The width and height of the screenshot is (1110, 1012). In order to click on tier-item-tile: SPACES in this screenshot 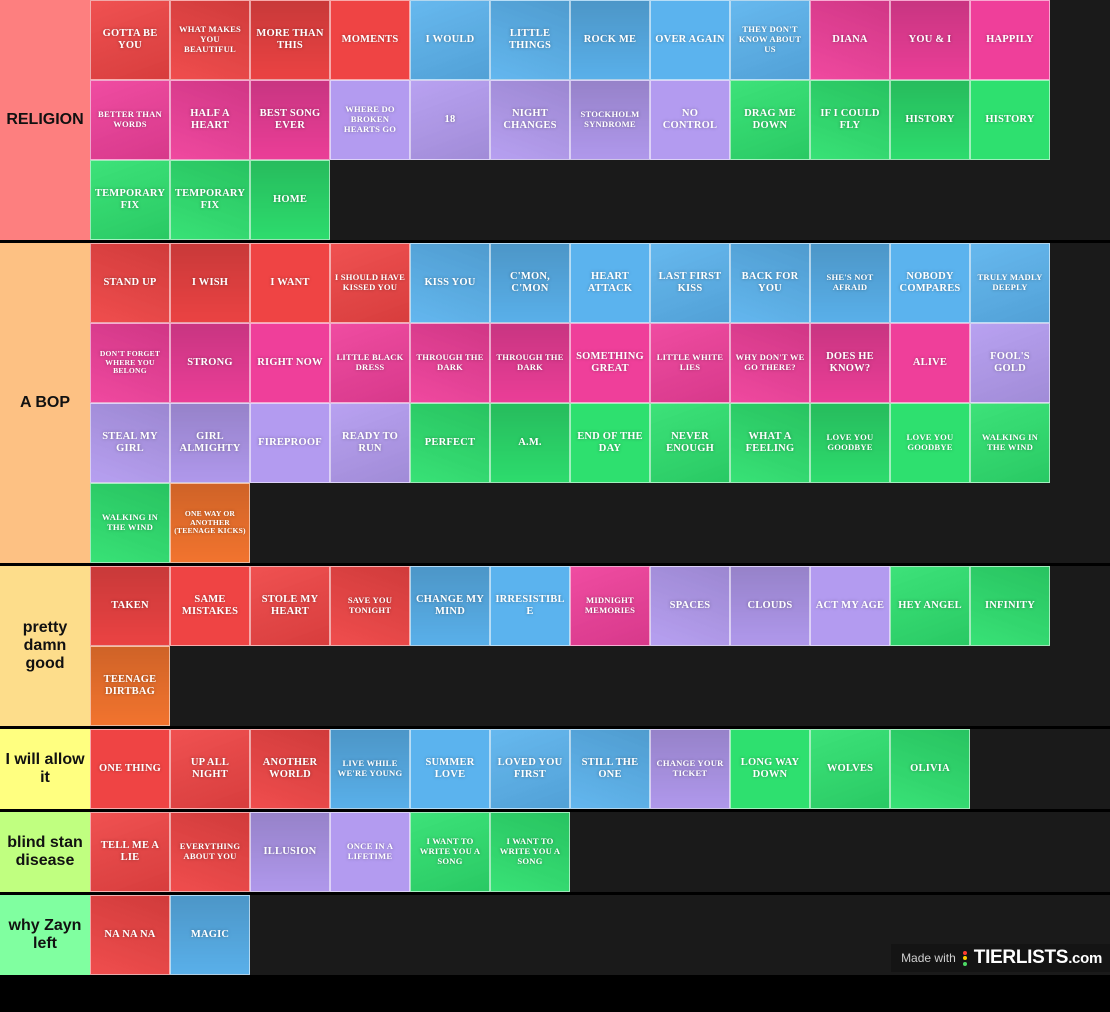, I will do `click(690, 606)`.